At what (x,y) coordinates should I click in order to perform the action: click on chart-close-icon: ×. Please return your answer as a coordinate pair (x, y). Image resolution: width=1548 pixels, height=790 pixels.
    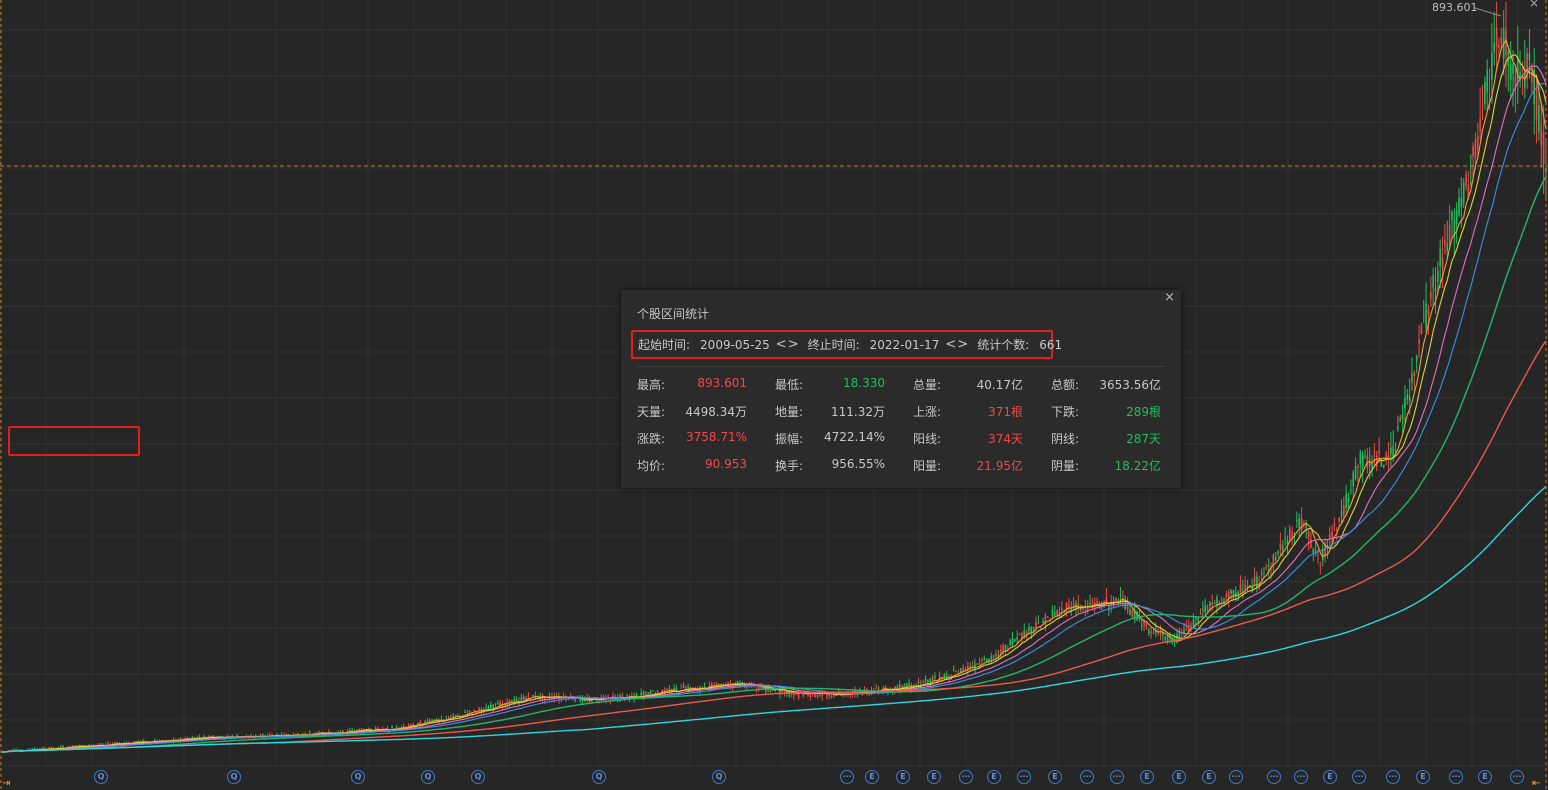
    Looking at the image, I should click on (1534, 5).